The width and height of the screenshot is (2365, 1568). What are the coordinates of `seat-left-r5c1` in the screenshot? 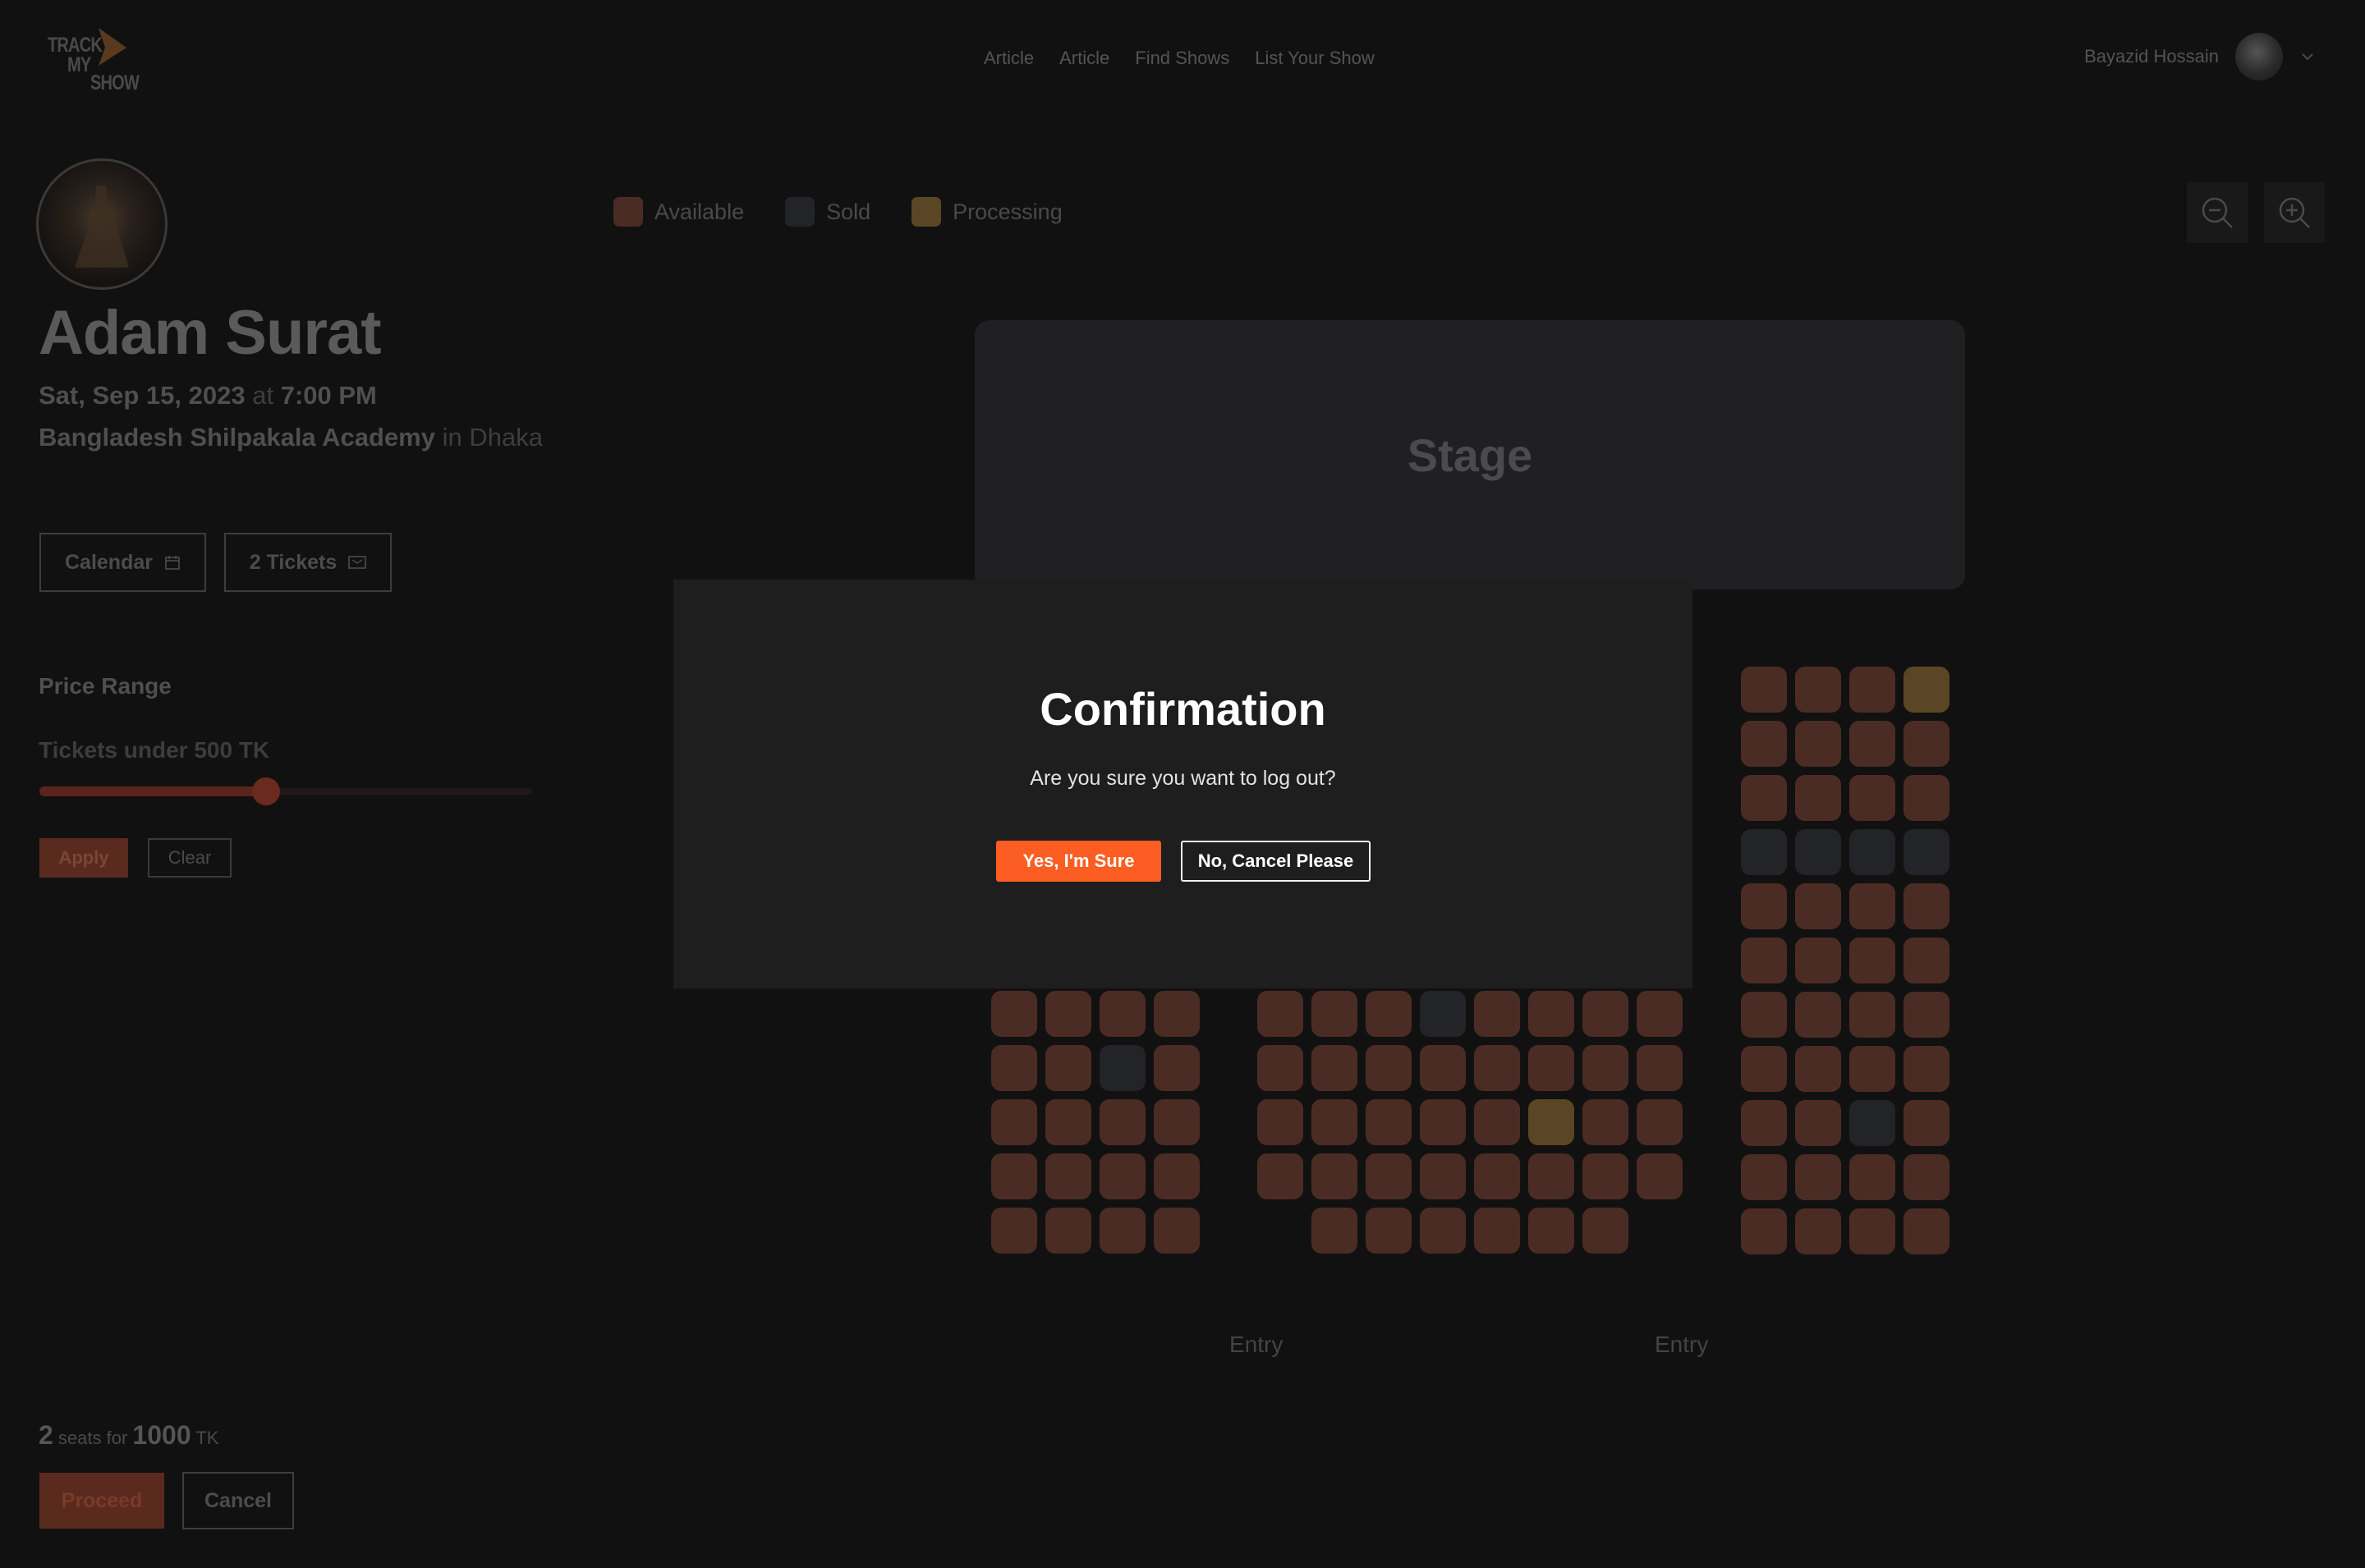 It's located at (1014, 1231).